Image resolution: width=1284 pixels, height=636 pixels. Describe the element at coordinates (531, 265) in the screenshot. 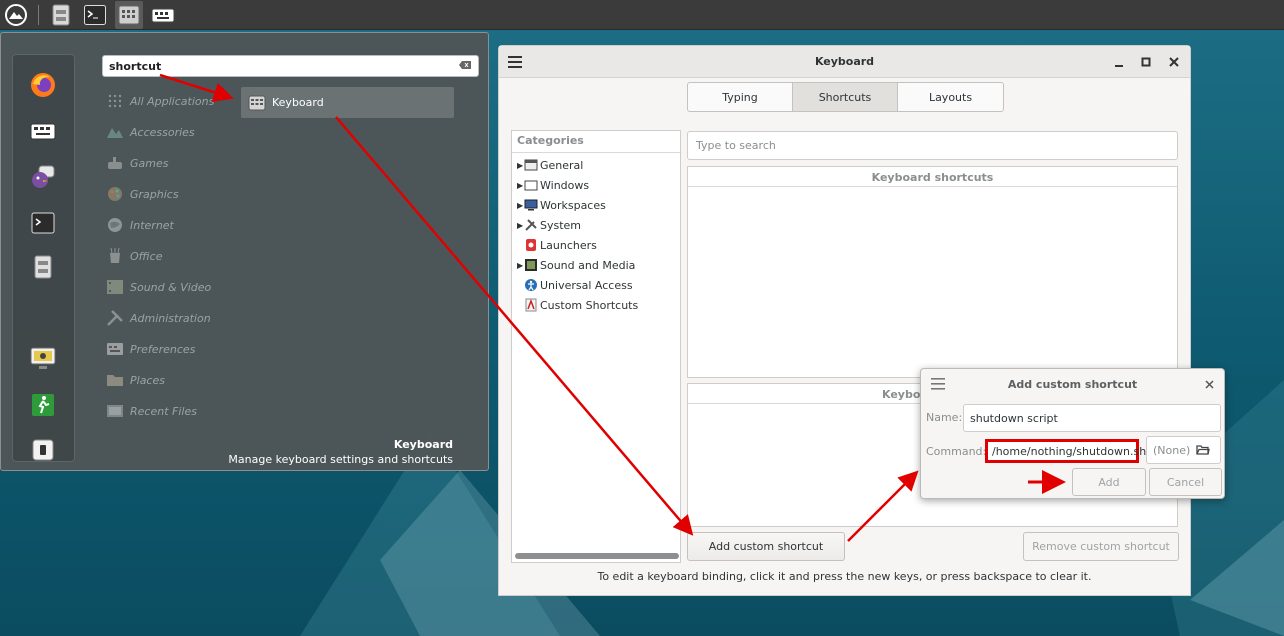

I see `sound-media-icon` at that location.